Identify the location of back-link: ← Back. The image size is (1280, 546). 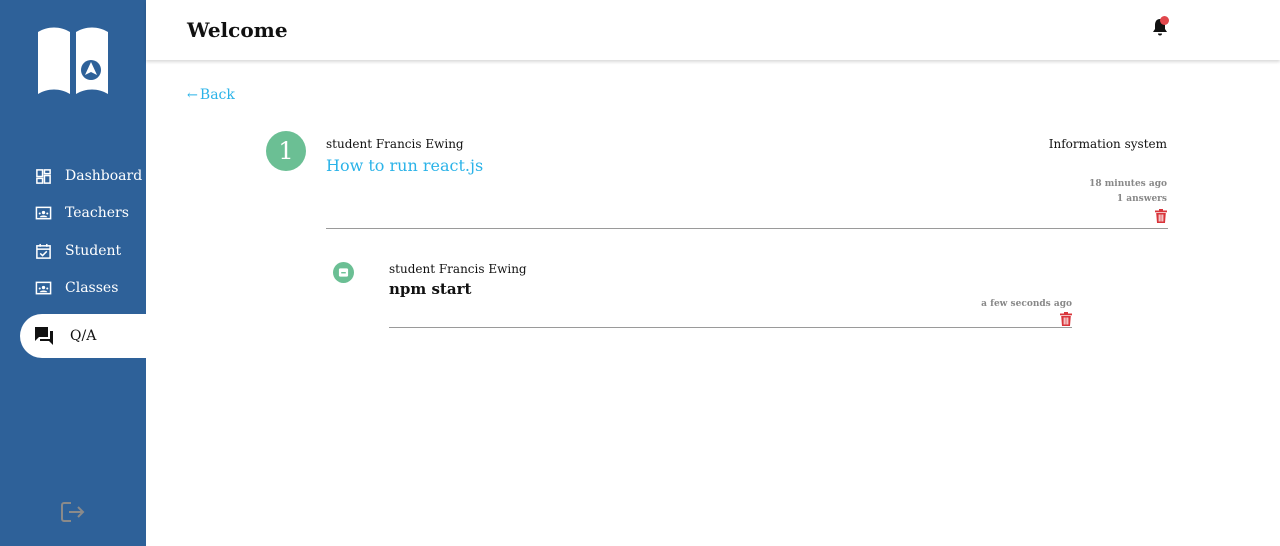
(211, 95).